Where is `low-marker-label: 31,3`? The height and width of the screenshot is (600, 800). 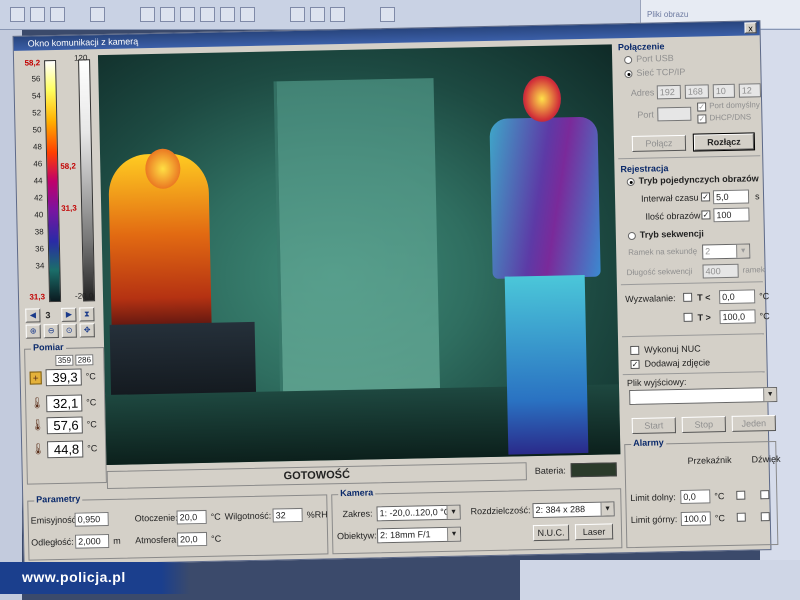
low-marker-label: 31,3 is located at coordinates (69, 208).